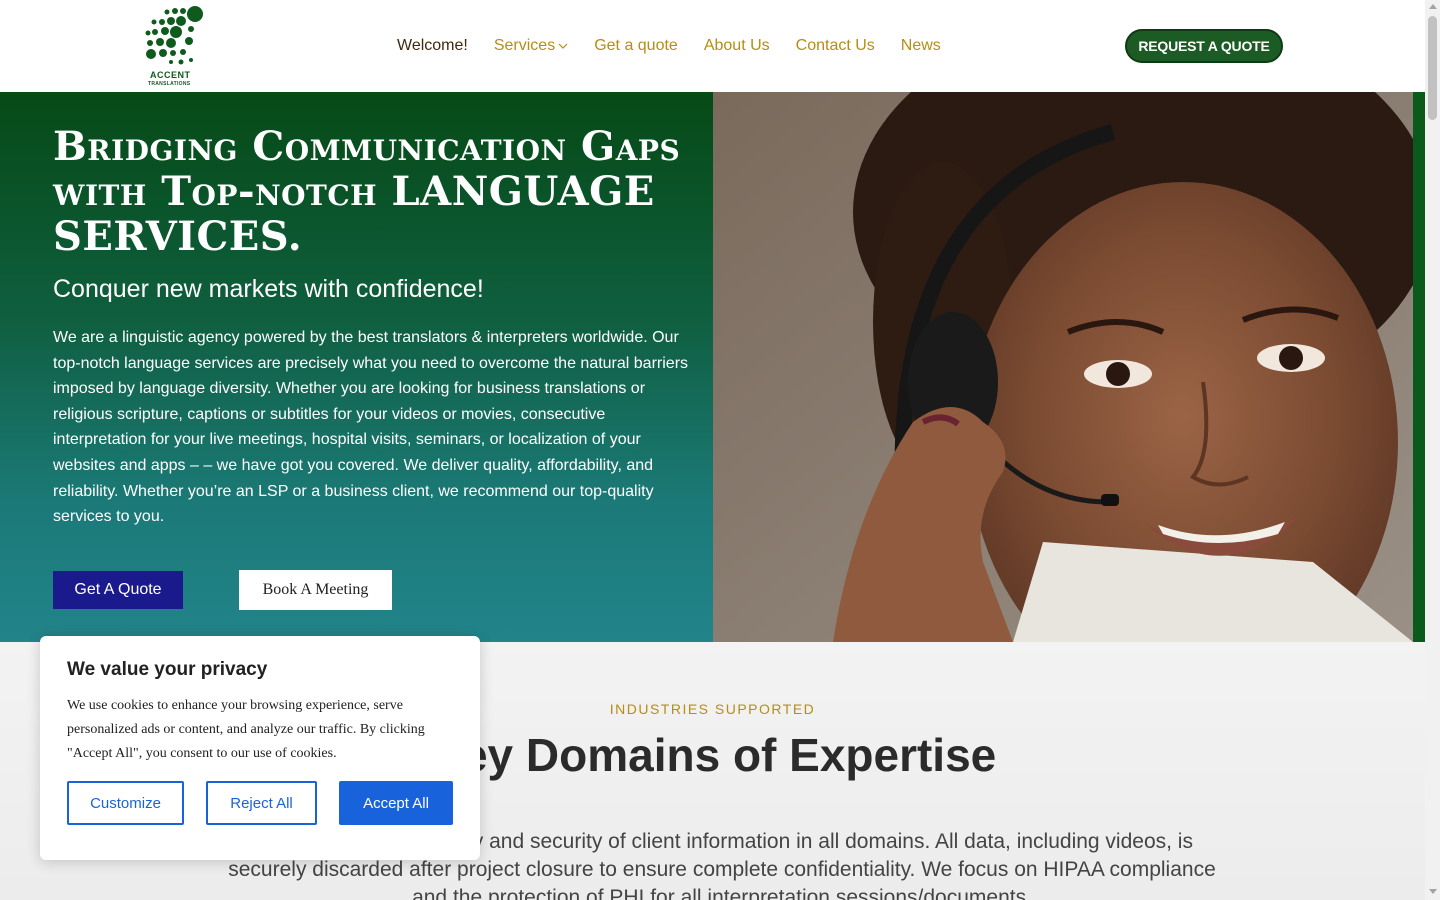  I want to click on nav-item-welcome: Welcome!, so click(432, 46).